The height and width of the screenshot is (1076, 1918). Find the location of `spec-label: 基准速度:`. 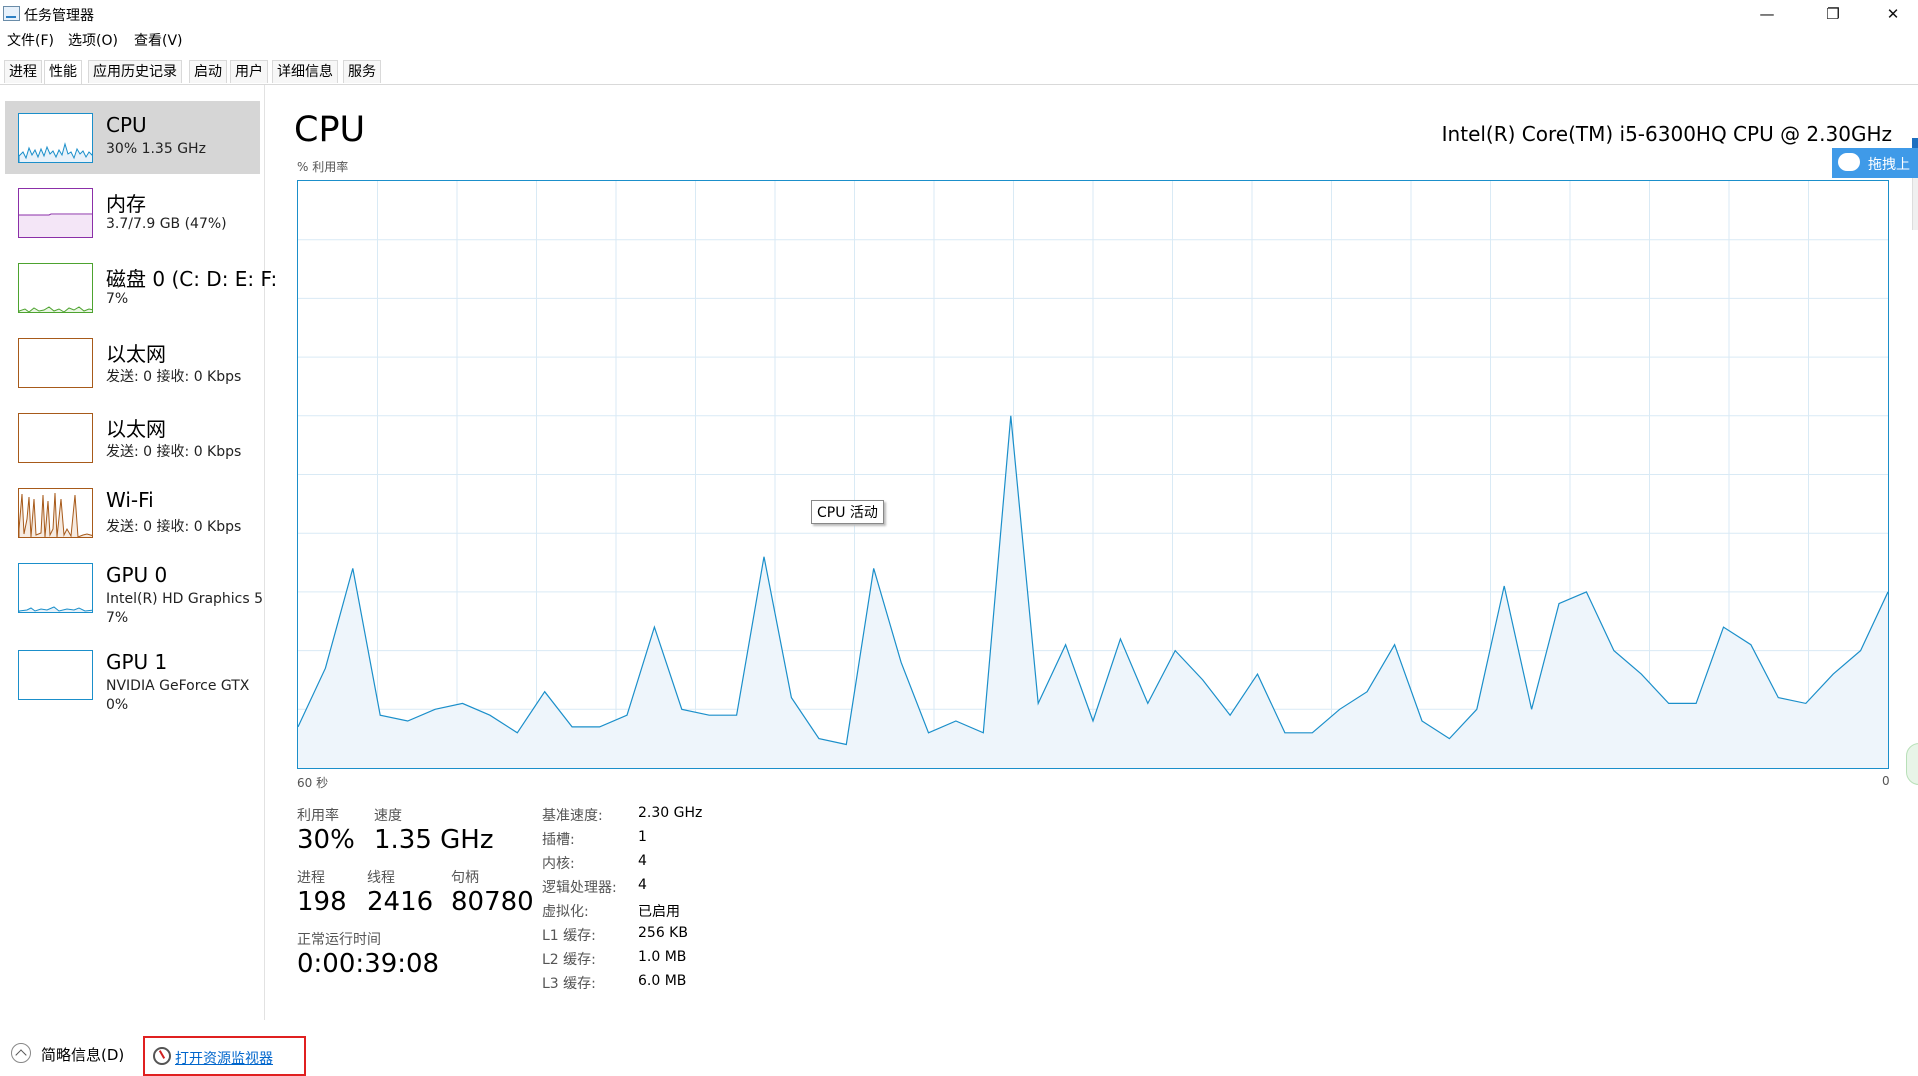

spec-label: 基准速度: is located at coordinates (572, 816).